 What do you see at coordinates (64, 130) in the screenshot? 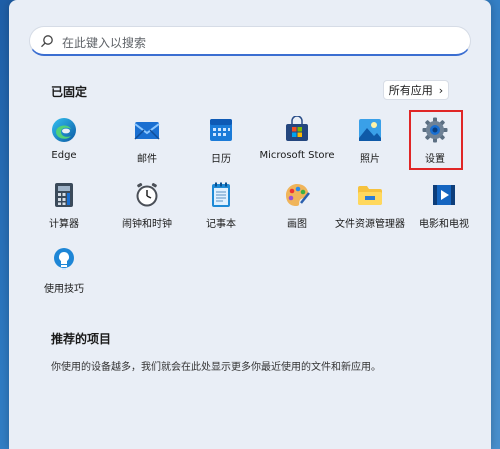
I see `edge-icon` at bounding box center [64, 130].